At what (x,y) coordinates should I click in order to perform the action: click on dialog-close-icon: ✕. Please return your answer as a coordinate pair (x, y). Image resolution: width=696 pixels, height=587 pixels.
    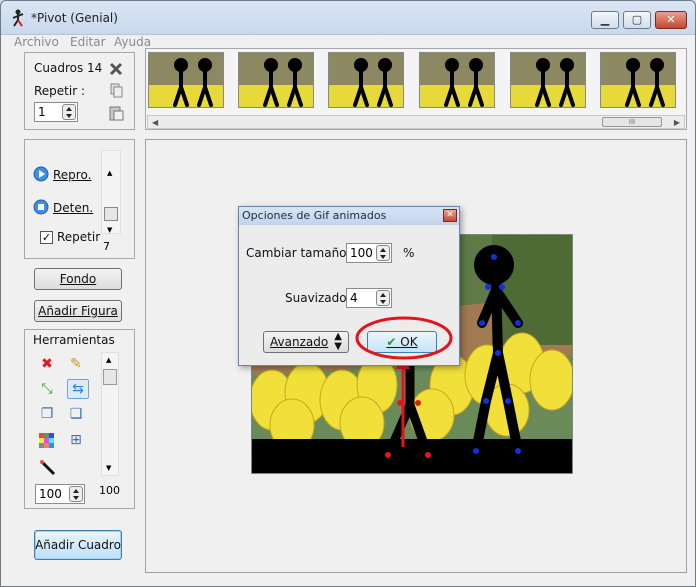
    Looking at the image, I should click on (450, 215).